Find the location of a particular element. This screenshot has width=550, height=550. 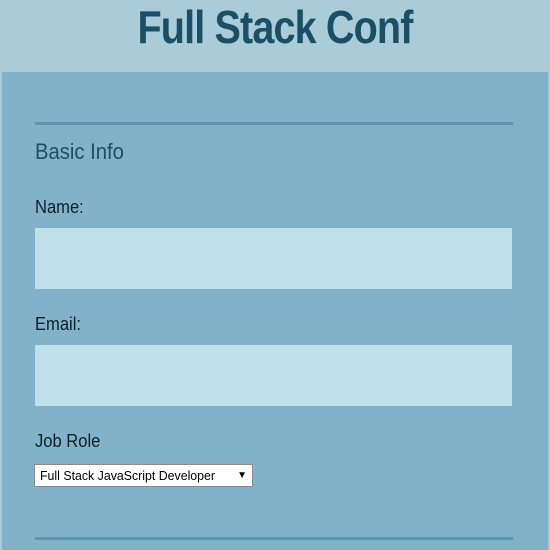

page-title: Full Stack Conf is located at coordinates (275, 27).